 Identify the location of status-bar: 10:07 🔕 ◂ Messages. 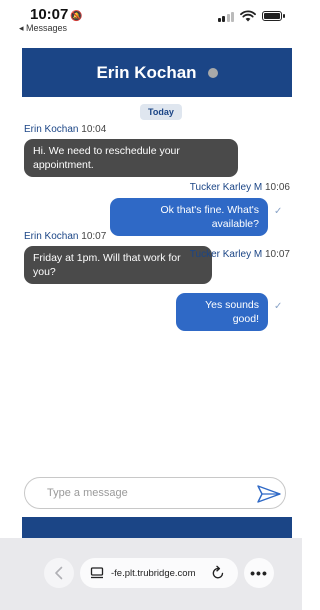
(151, 20).